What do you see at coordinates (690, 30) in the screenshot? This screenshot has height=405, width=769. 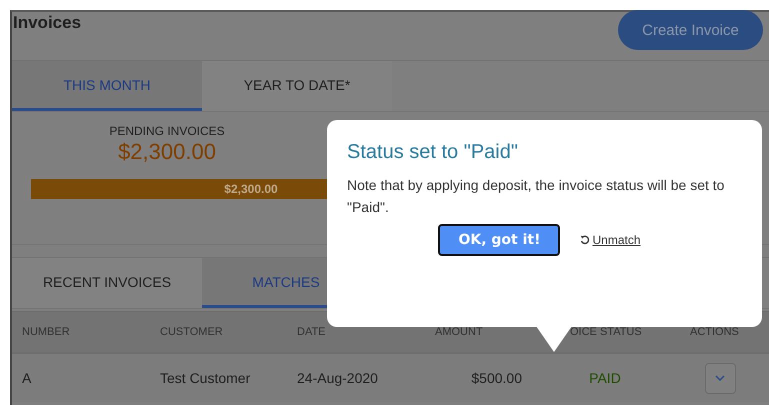 I see `create-invoice-button: Create Invoice` at bounding box center [690, 30].